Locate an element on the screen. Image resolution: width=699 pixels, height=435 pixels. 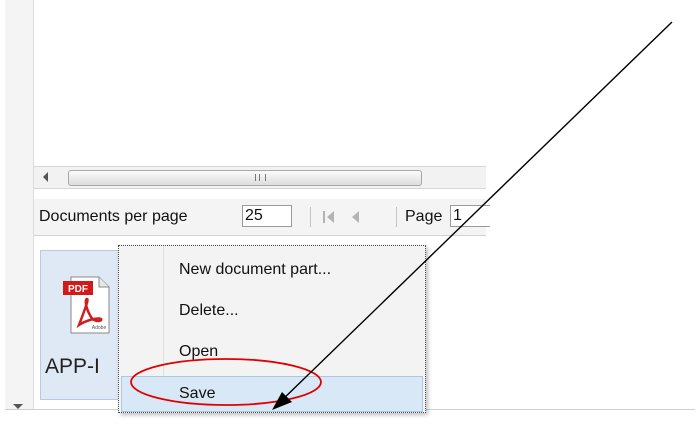
horizontal-scrollbar is located at coordinates (260, 177).